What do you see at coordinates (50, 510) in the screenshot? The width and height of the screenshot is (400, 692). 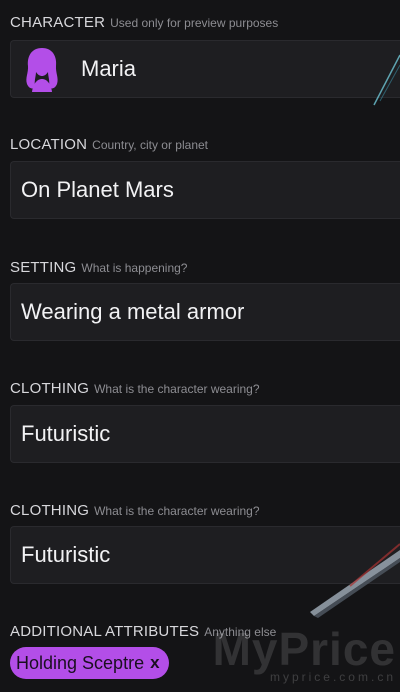 I see `clothing-label-2: CLOTHING` at bounding box center [50, 510].